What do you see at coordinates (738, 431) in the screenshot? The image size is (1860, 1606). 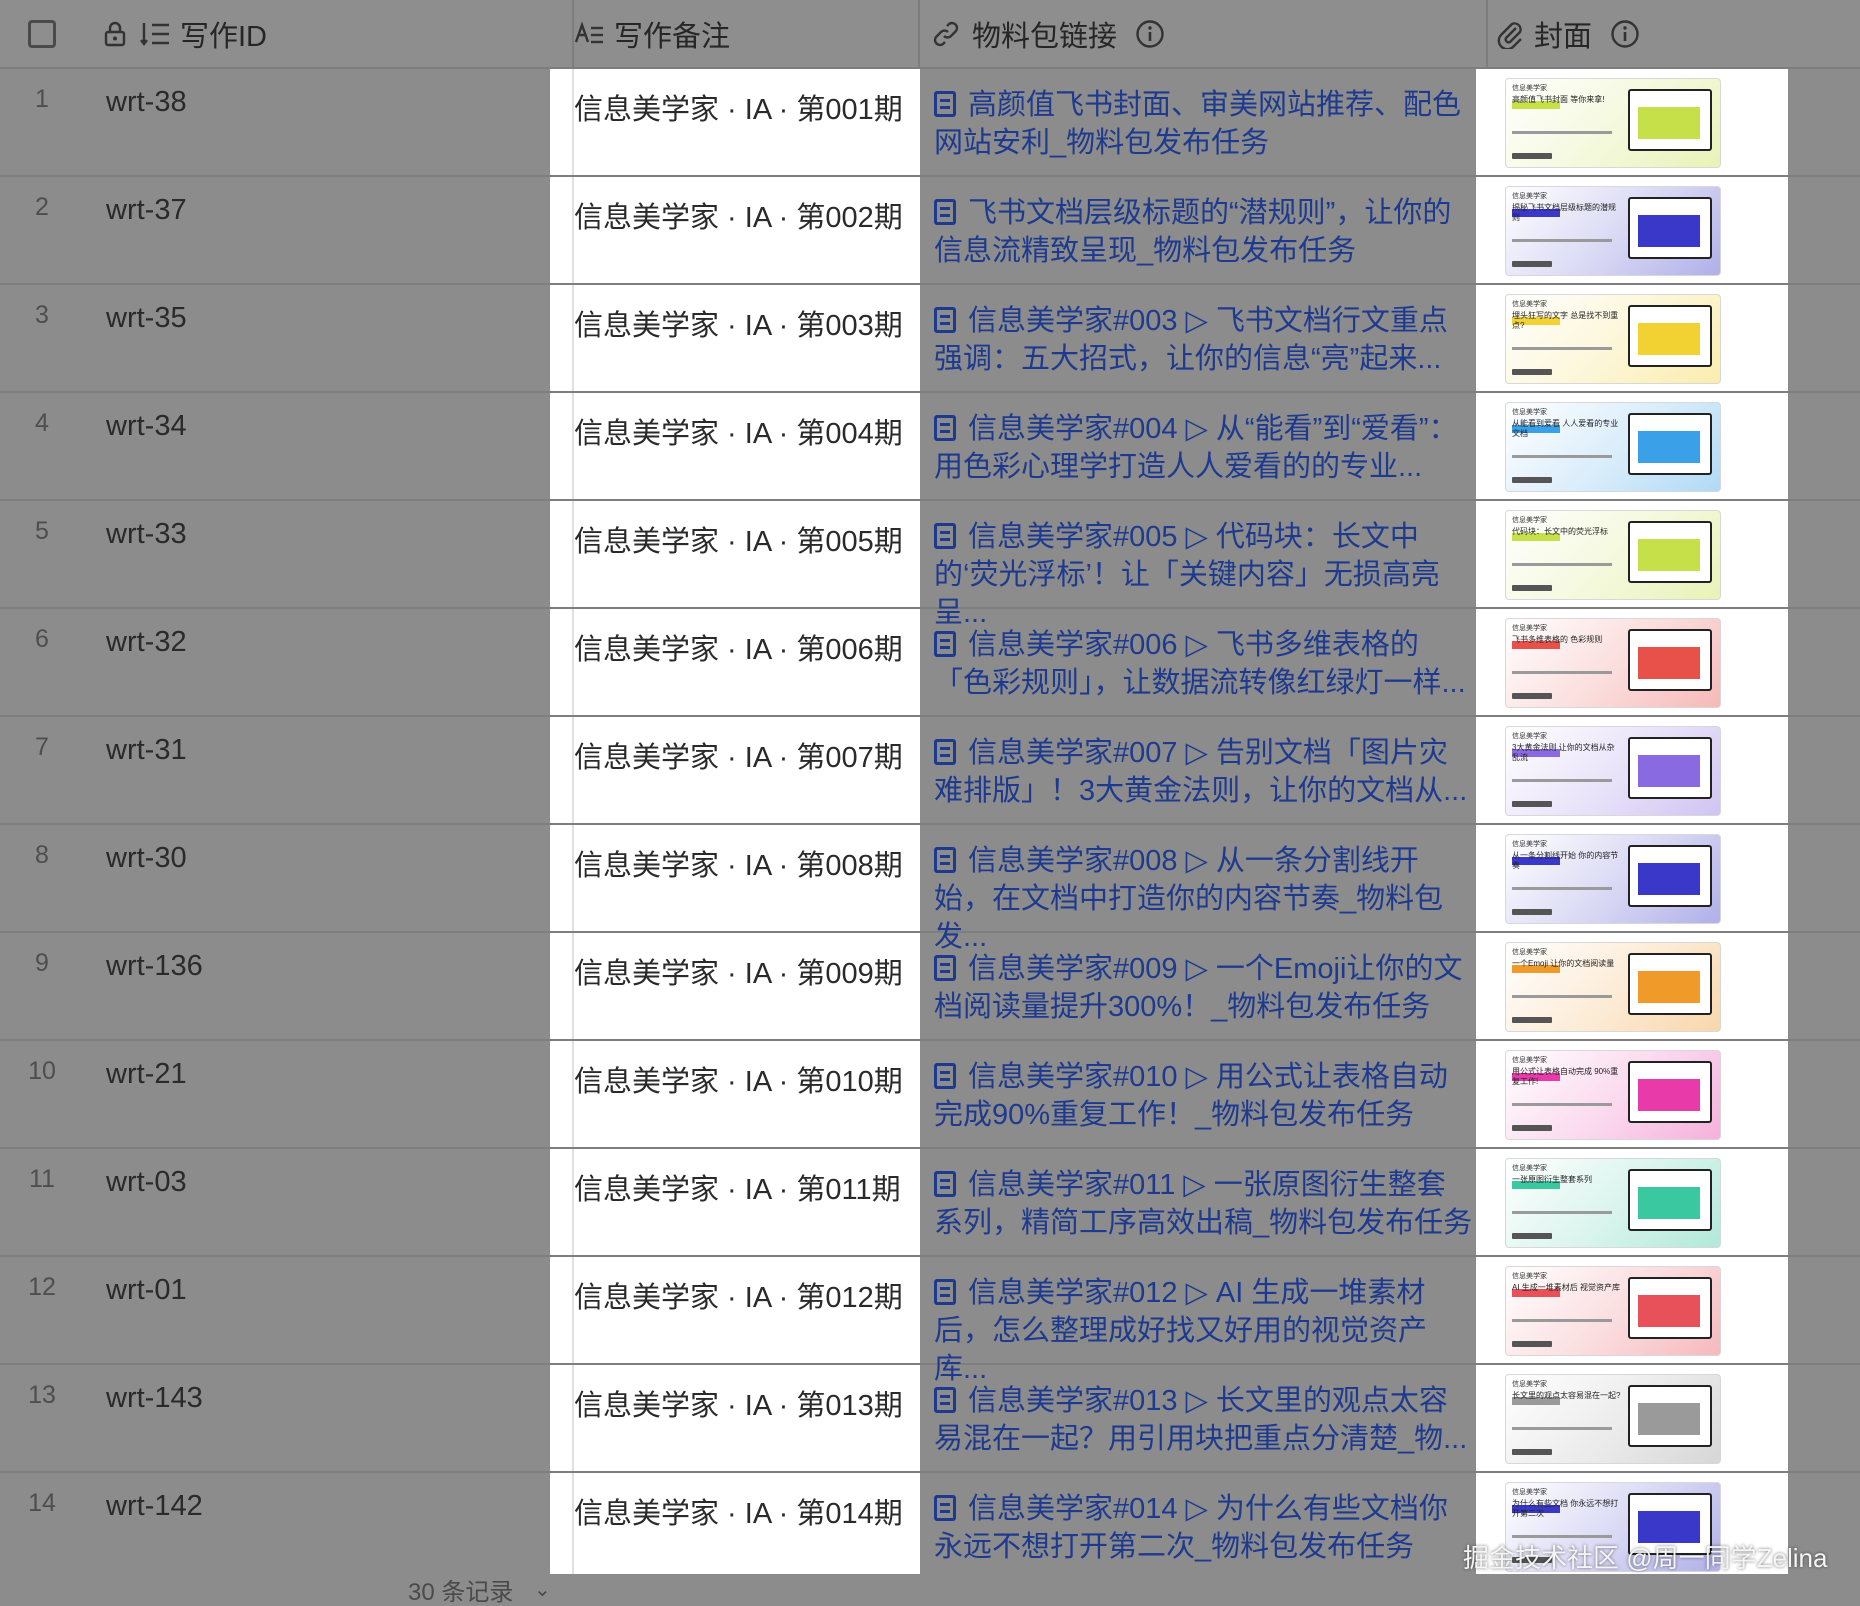 I see `cell-writing-note: 信息美学家 · IA · 第004期` at bounding box center [738, 431].